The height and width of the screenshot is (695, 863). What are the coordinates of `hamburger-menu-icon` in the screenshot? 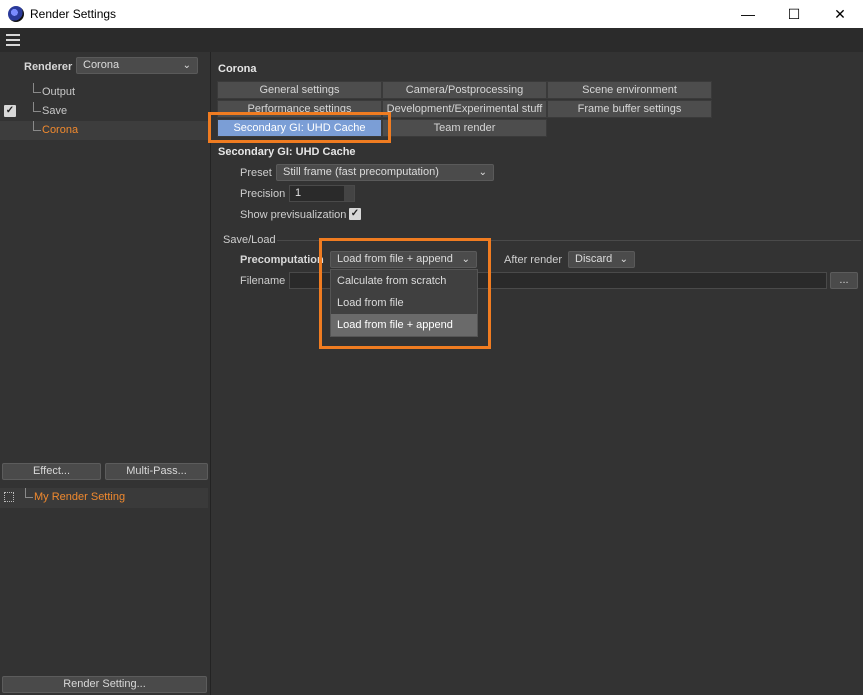 It's located at (13, 40).